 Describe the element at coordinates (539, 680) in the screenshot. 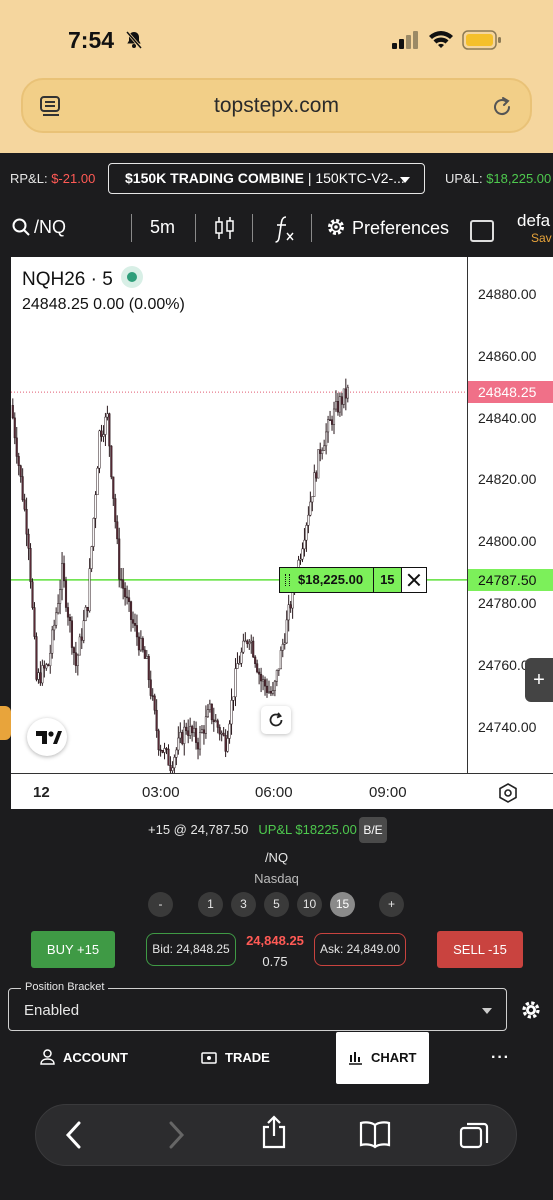

I see `add-order-button: +` at that location.